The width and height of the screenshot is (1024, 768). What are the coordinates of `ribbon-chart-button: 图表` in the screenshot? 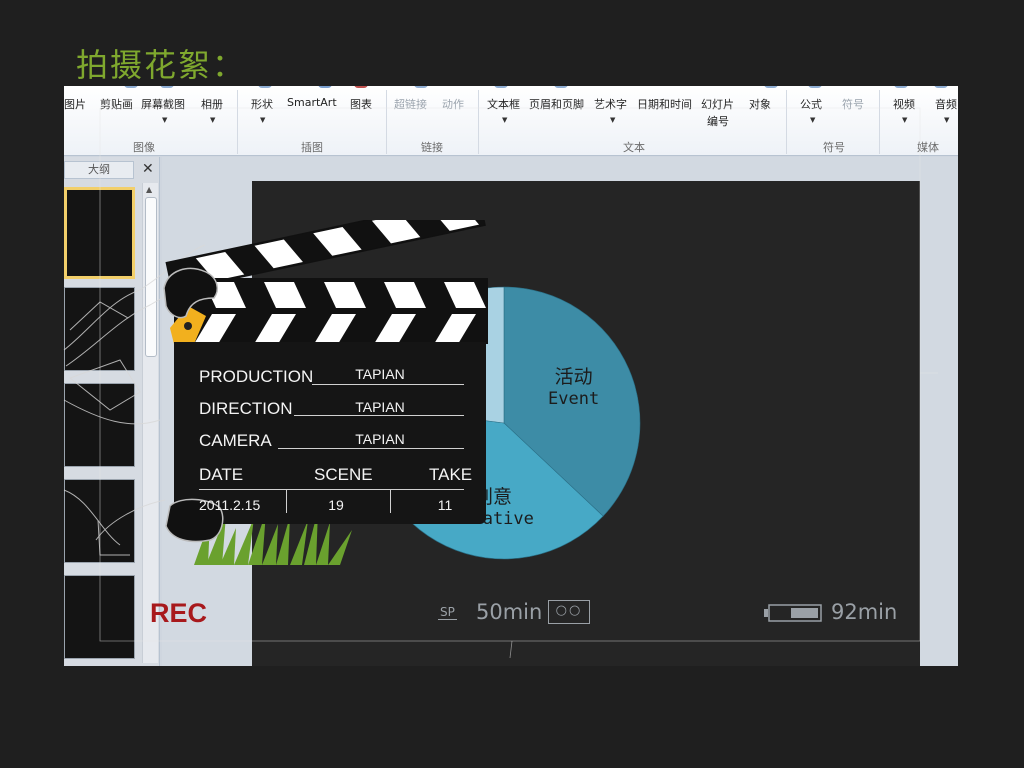 It's located at (361, 104).